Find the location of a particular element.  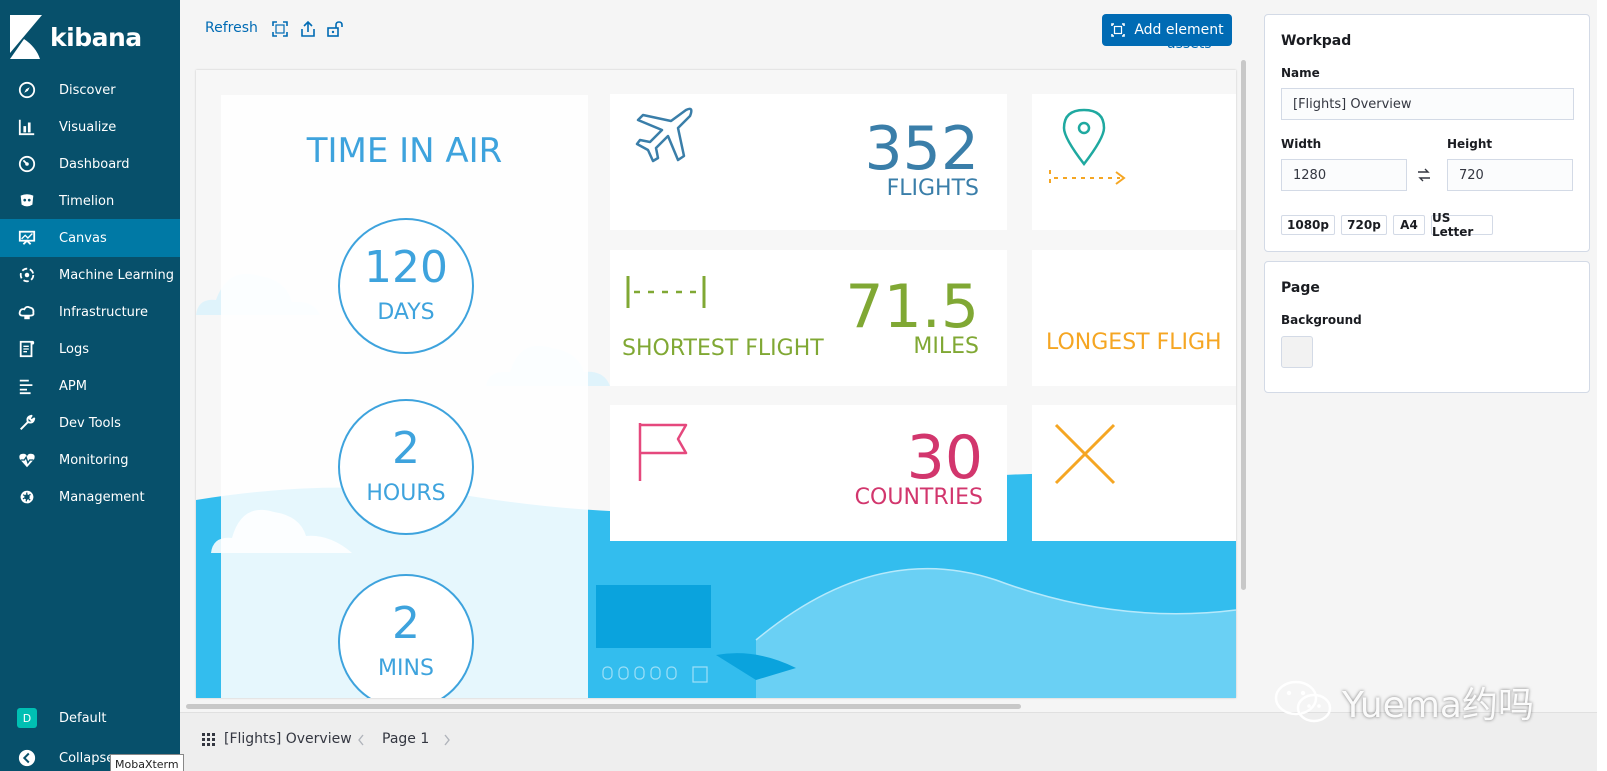

fullscreen-icon is located at coordinates (280, 29).